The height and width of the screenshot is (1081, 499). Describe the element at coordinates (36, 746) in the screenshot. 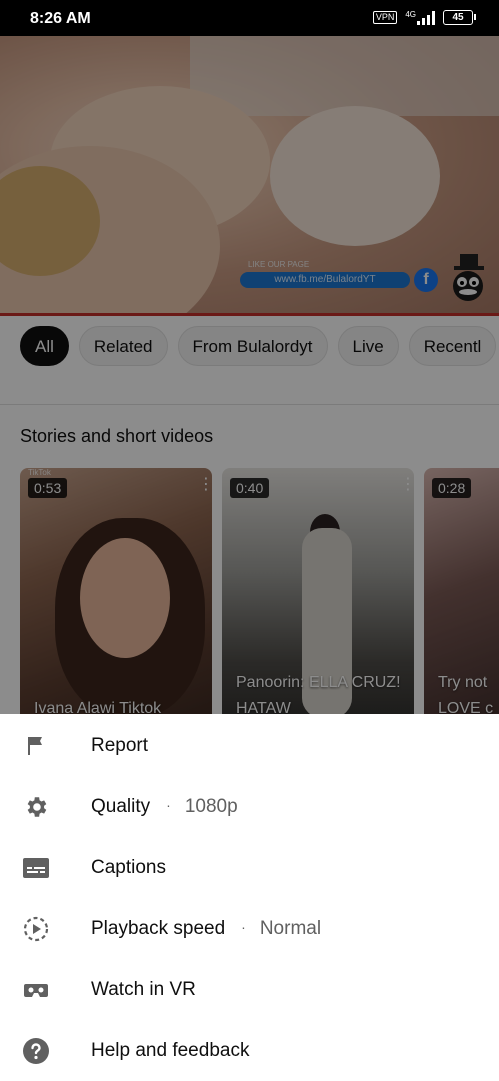

I see `flag-icon` at that location.